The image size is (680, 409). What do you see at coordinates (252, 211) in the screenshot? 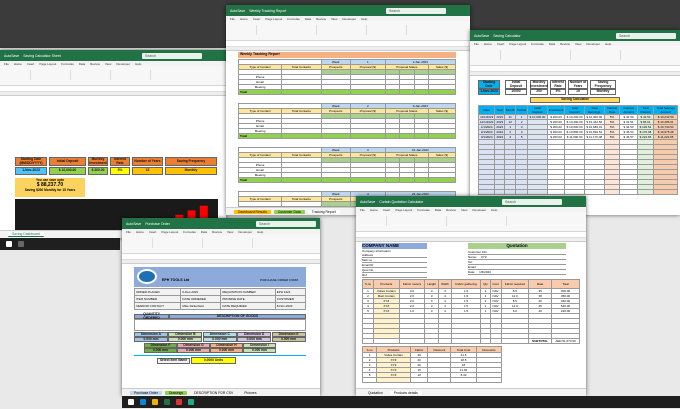
I see `sheet-tab: Dashboard Results` at bounding box center [252, 211].